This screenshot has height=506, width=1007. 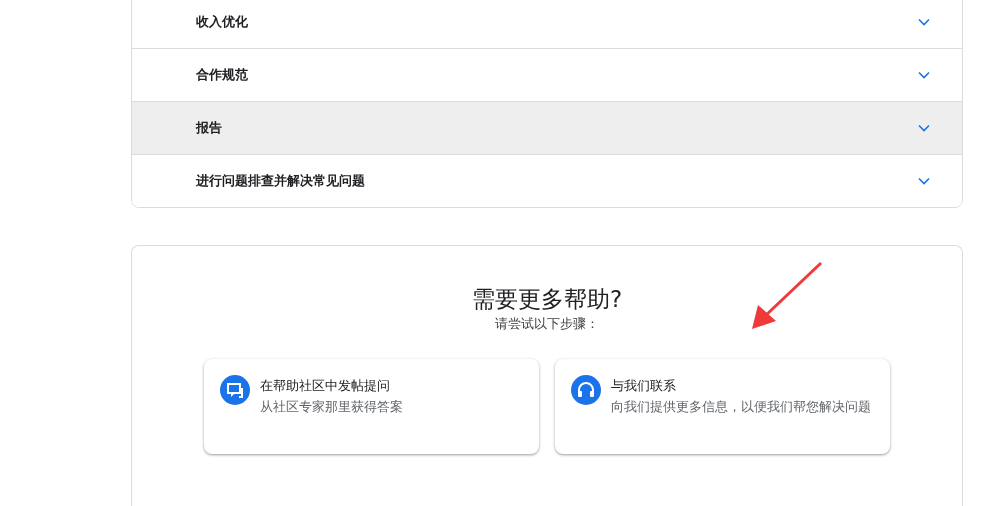 What do you see at coordinates (331, 407) in the screenshot?
I see `option-description: 从社区专家那里获得答案` at bounding box center [331, 407].